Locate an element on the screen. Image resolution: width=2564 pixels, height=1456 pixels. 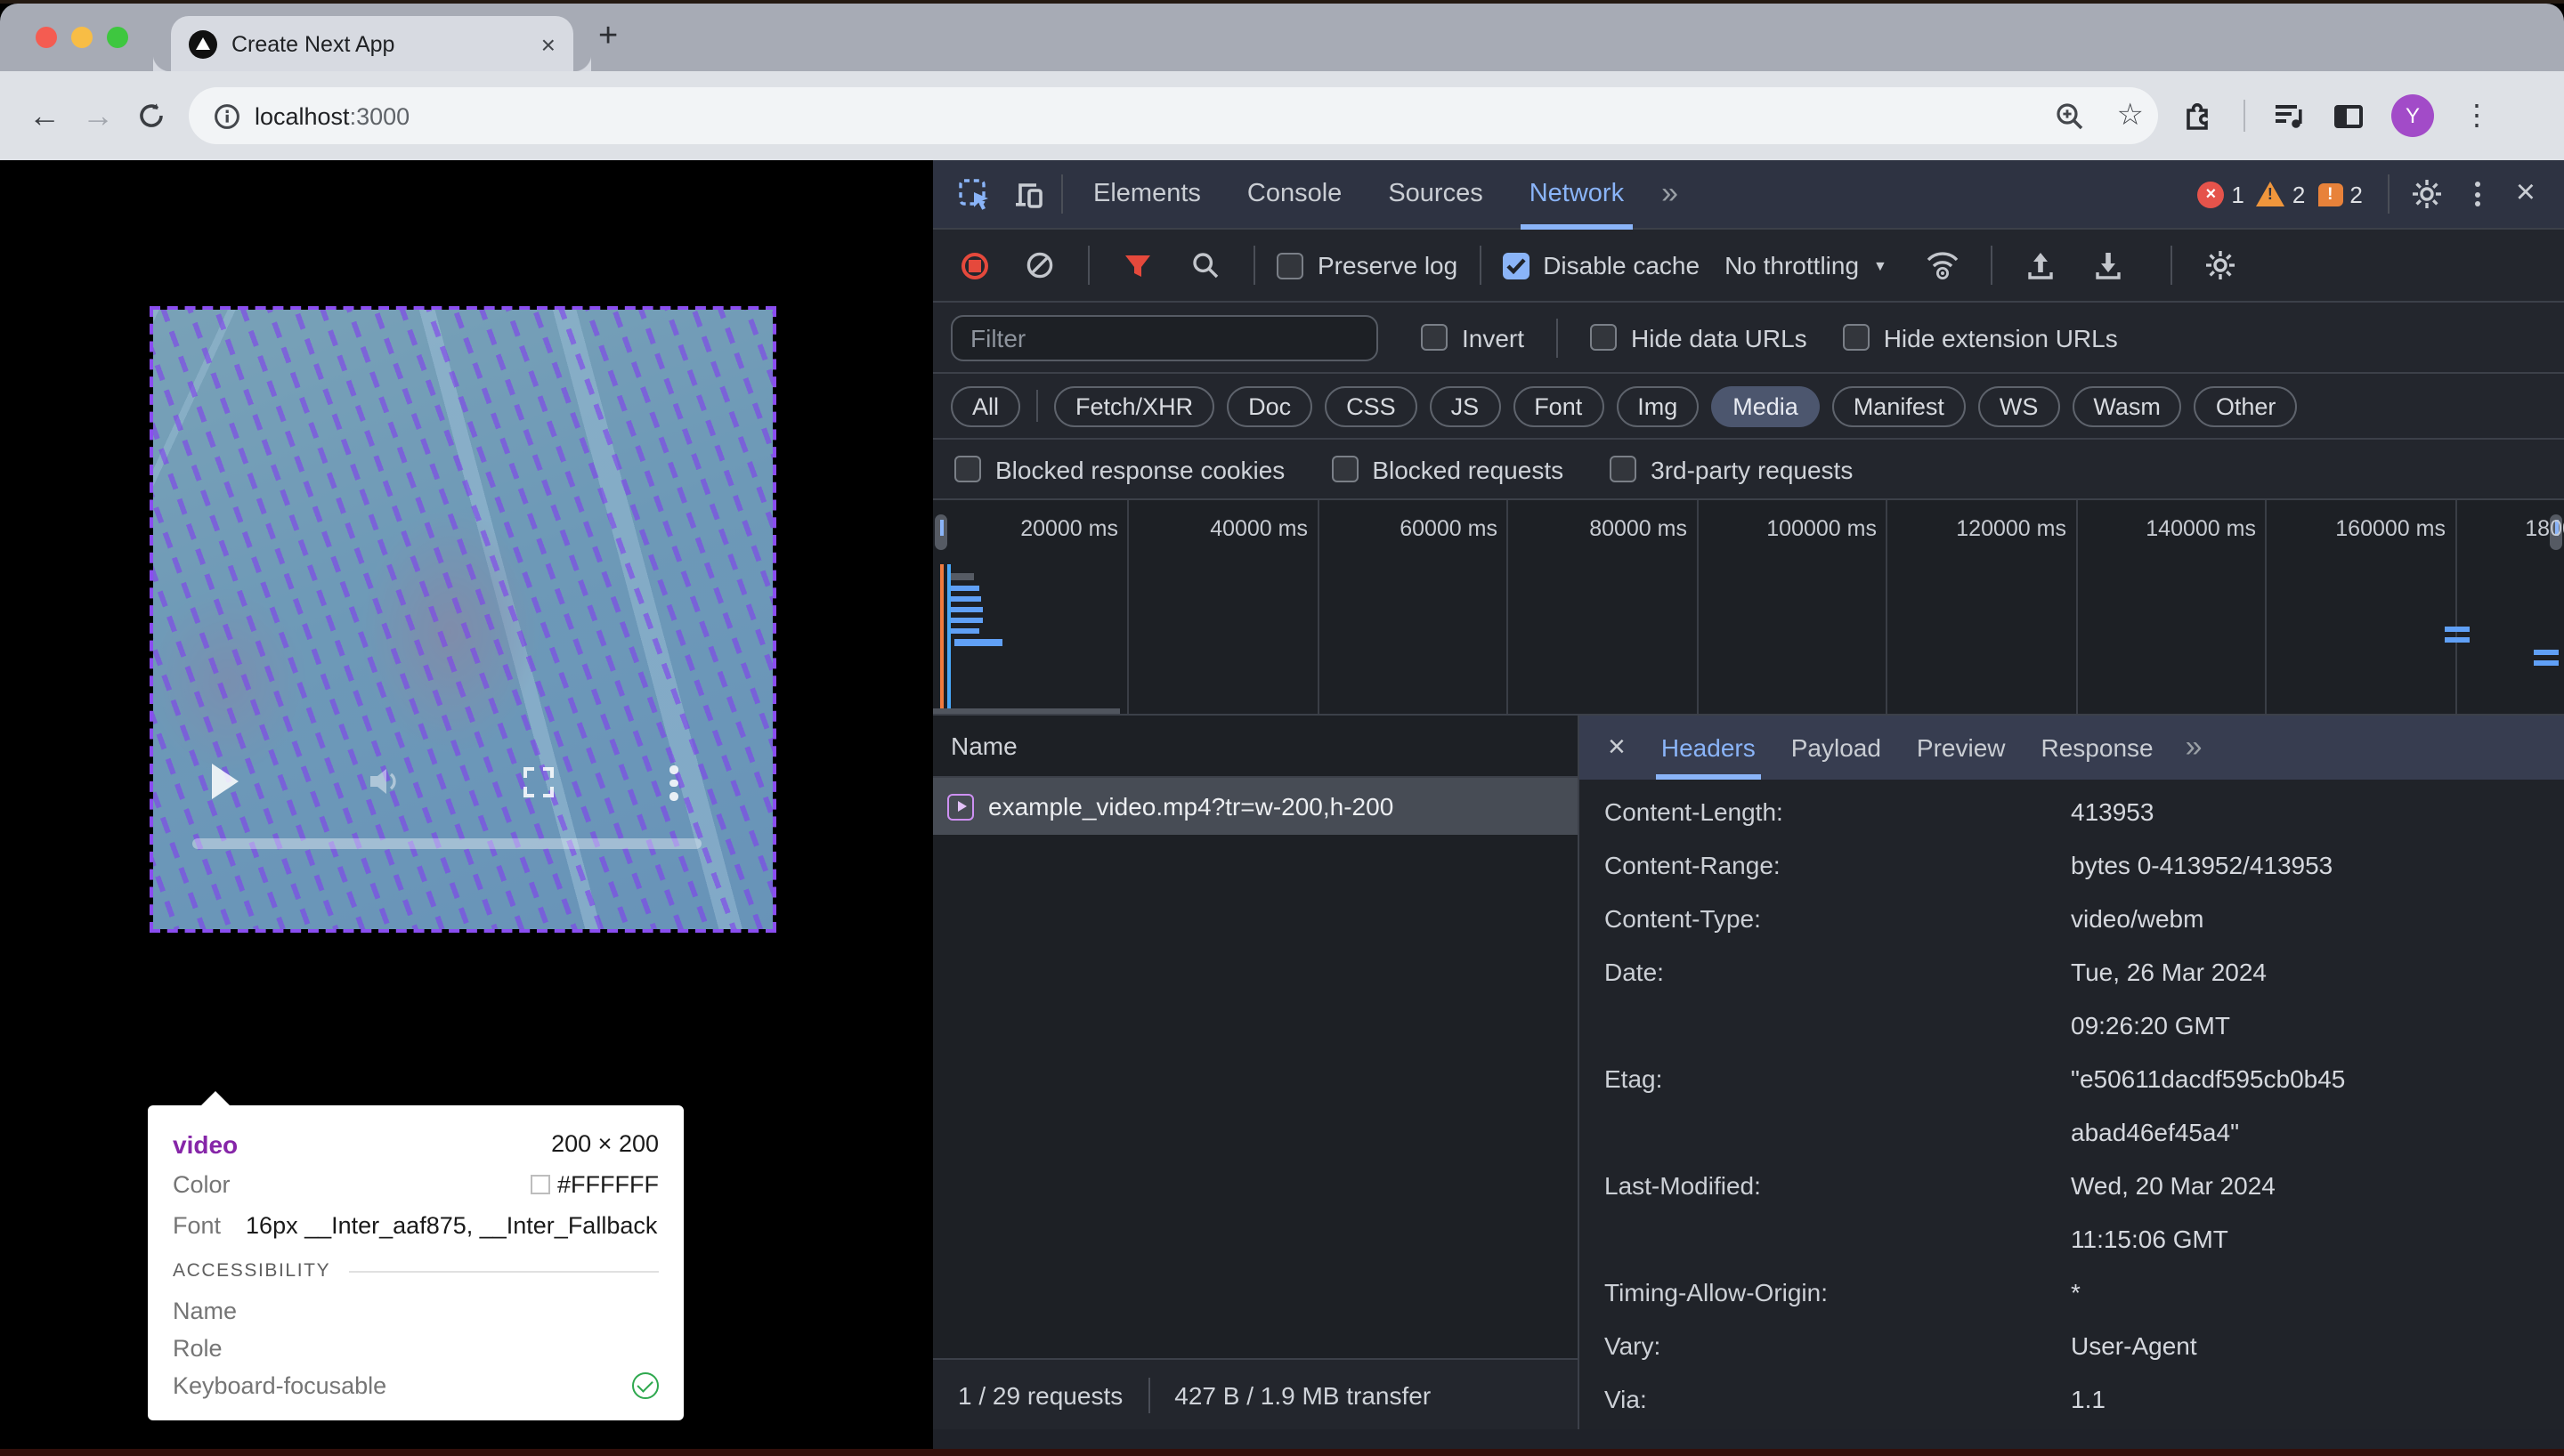
chip-other: Other is located at coordinates (2246, 405).